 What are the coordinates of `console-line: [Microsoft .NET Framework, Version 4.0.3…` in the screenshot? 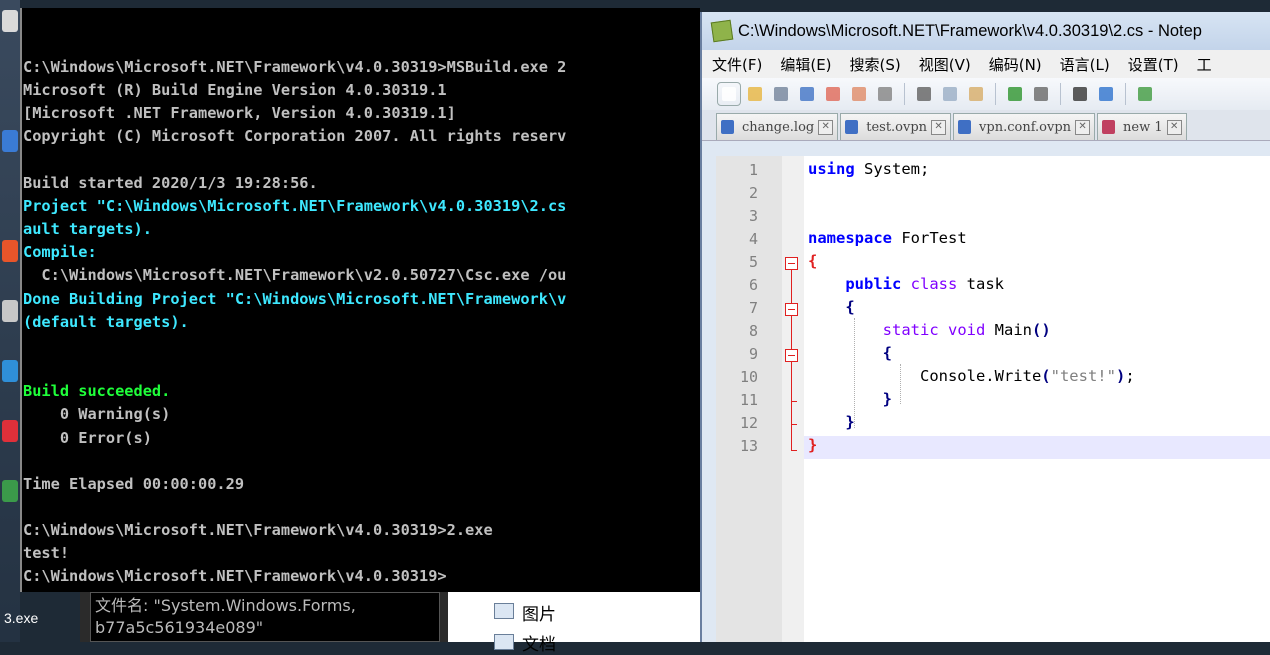 It's located at (239, 113).